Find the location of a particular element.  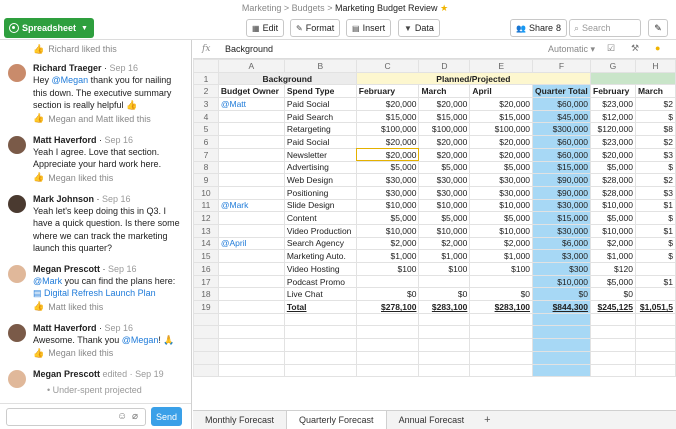

cell: $23,000 is located at coordinates (613, 104).